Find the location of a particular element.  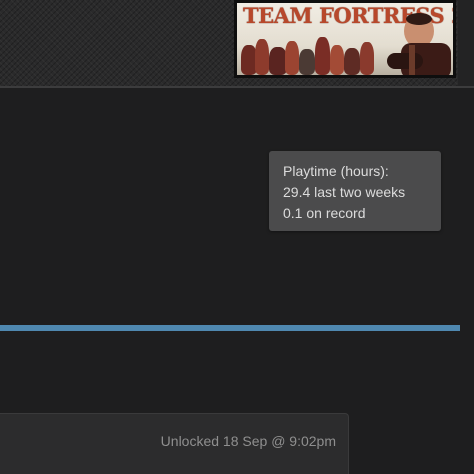

achievement-progress-bar is located at coordinates (230, 328).